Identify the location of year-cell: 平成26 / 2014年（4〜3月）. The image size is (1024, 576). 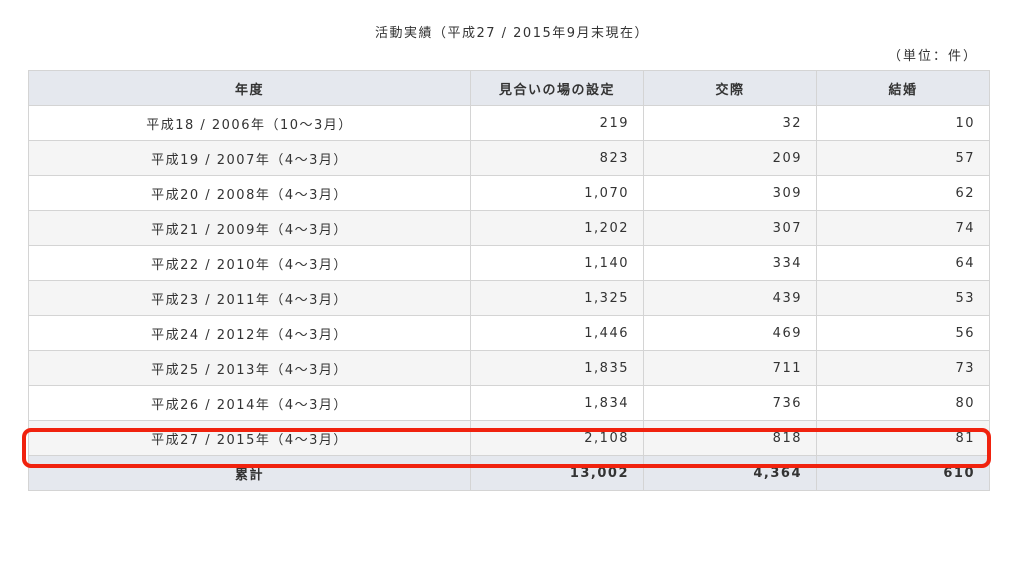
(249, 403).